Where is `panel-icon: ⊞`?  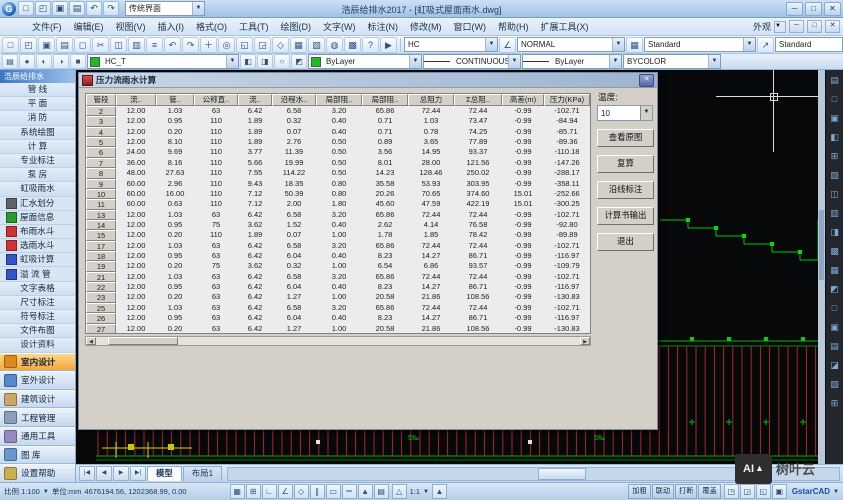
panel-icon: ⊞ is located at coordinates (835, 156).